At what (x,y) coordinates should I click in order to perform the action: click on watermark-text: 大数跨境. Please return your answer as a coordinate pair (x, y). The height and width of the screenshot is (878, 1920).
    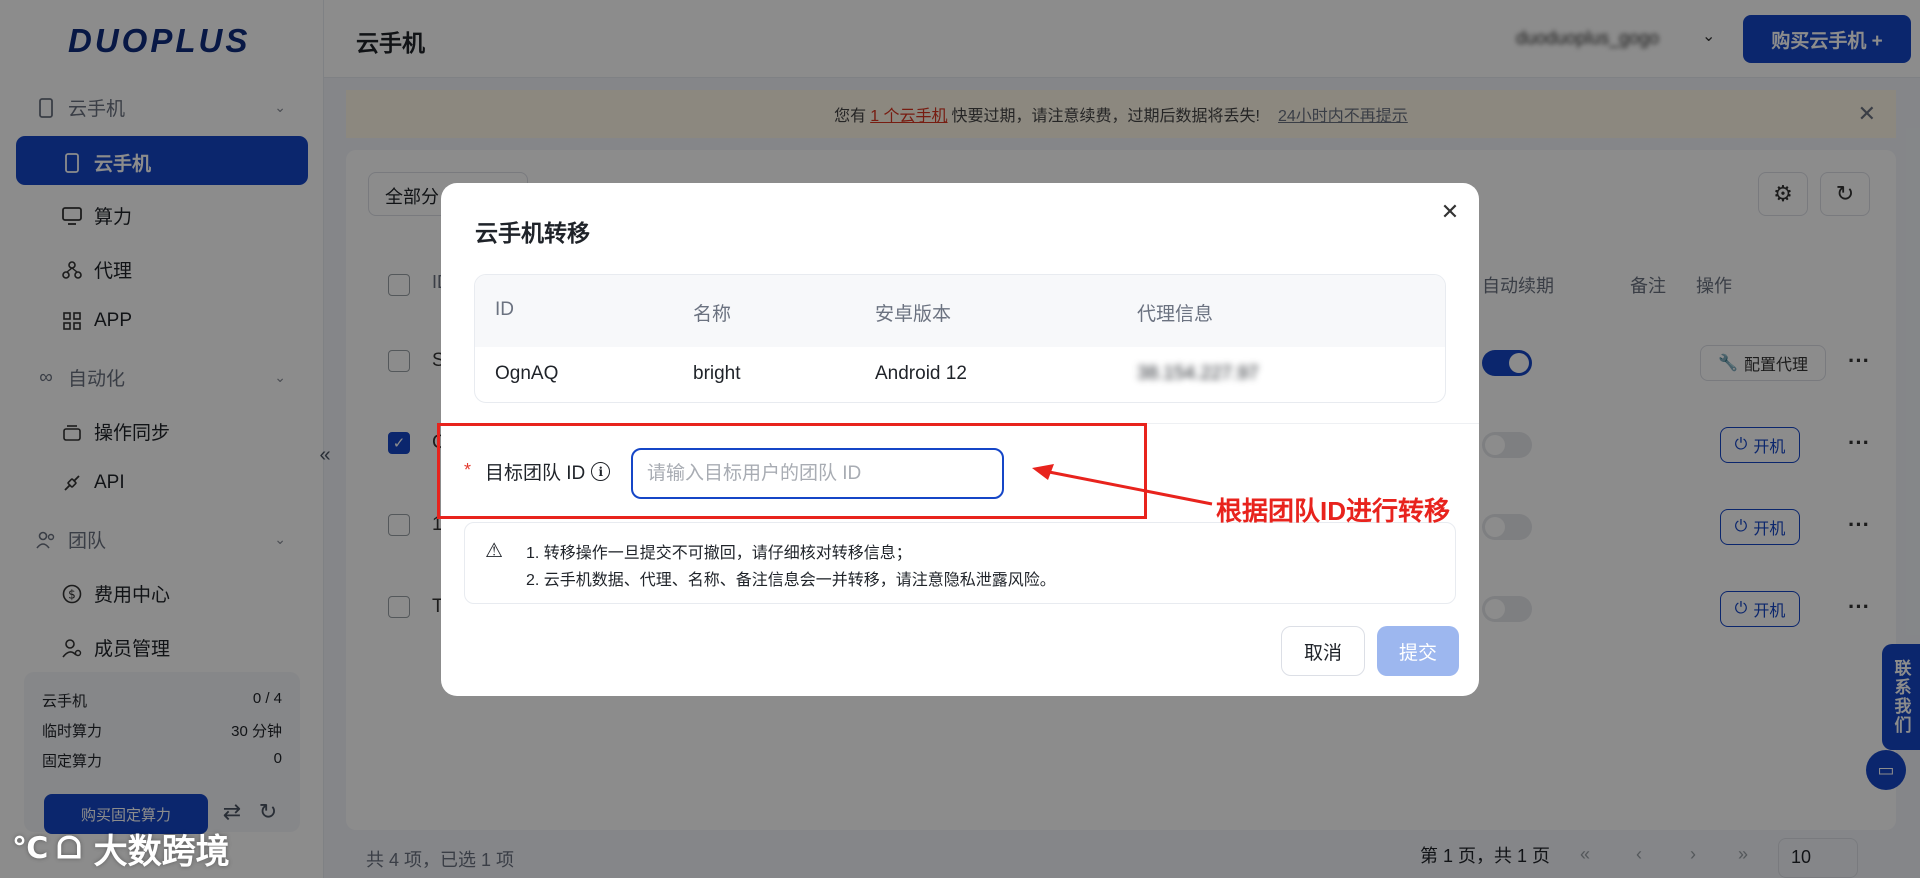
    Looking at the image, I should click on (161, 852).